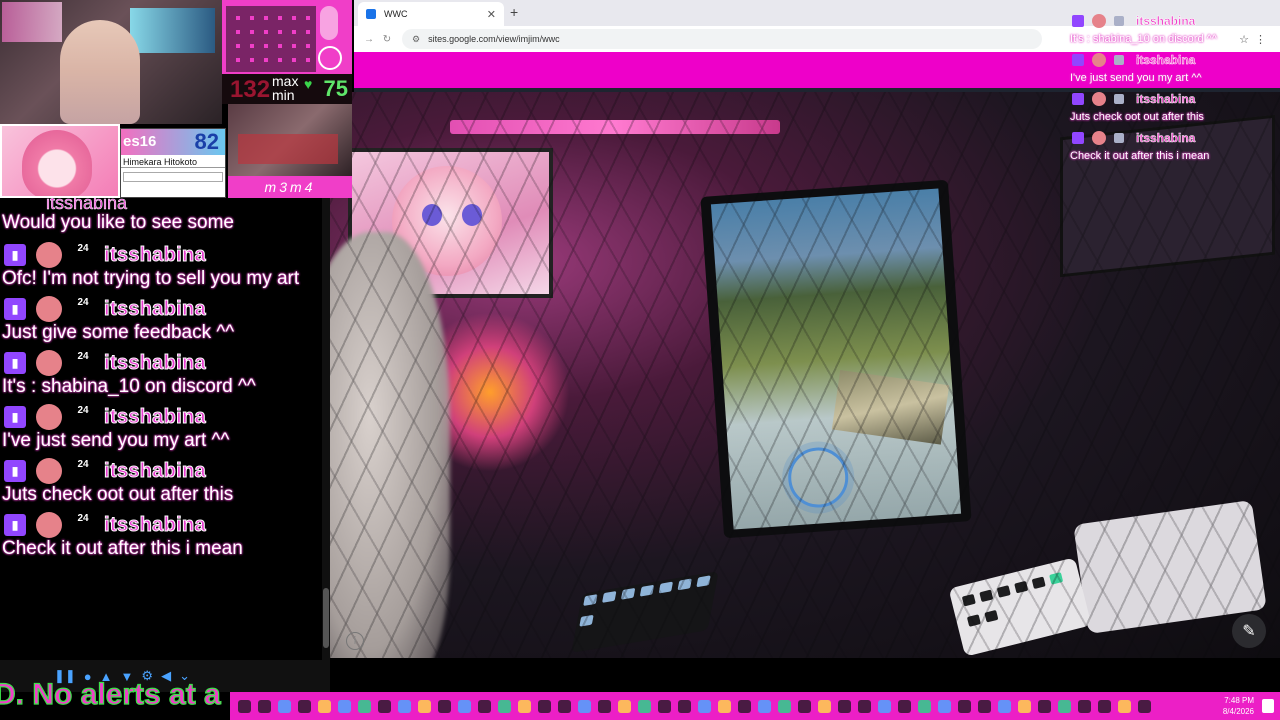  What do you see at coordinates (1143, 39) in the screenshot?
I see `overlay-chat-text: It's : shabina_10 on discord ^^` at bounding box center [1143, 39].